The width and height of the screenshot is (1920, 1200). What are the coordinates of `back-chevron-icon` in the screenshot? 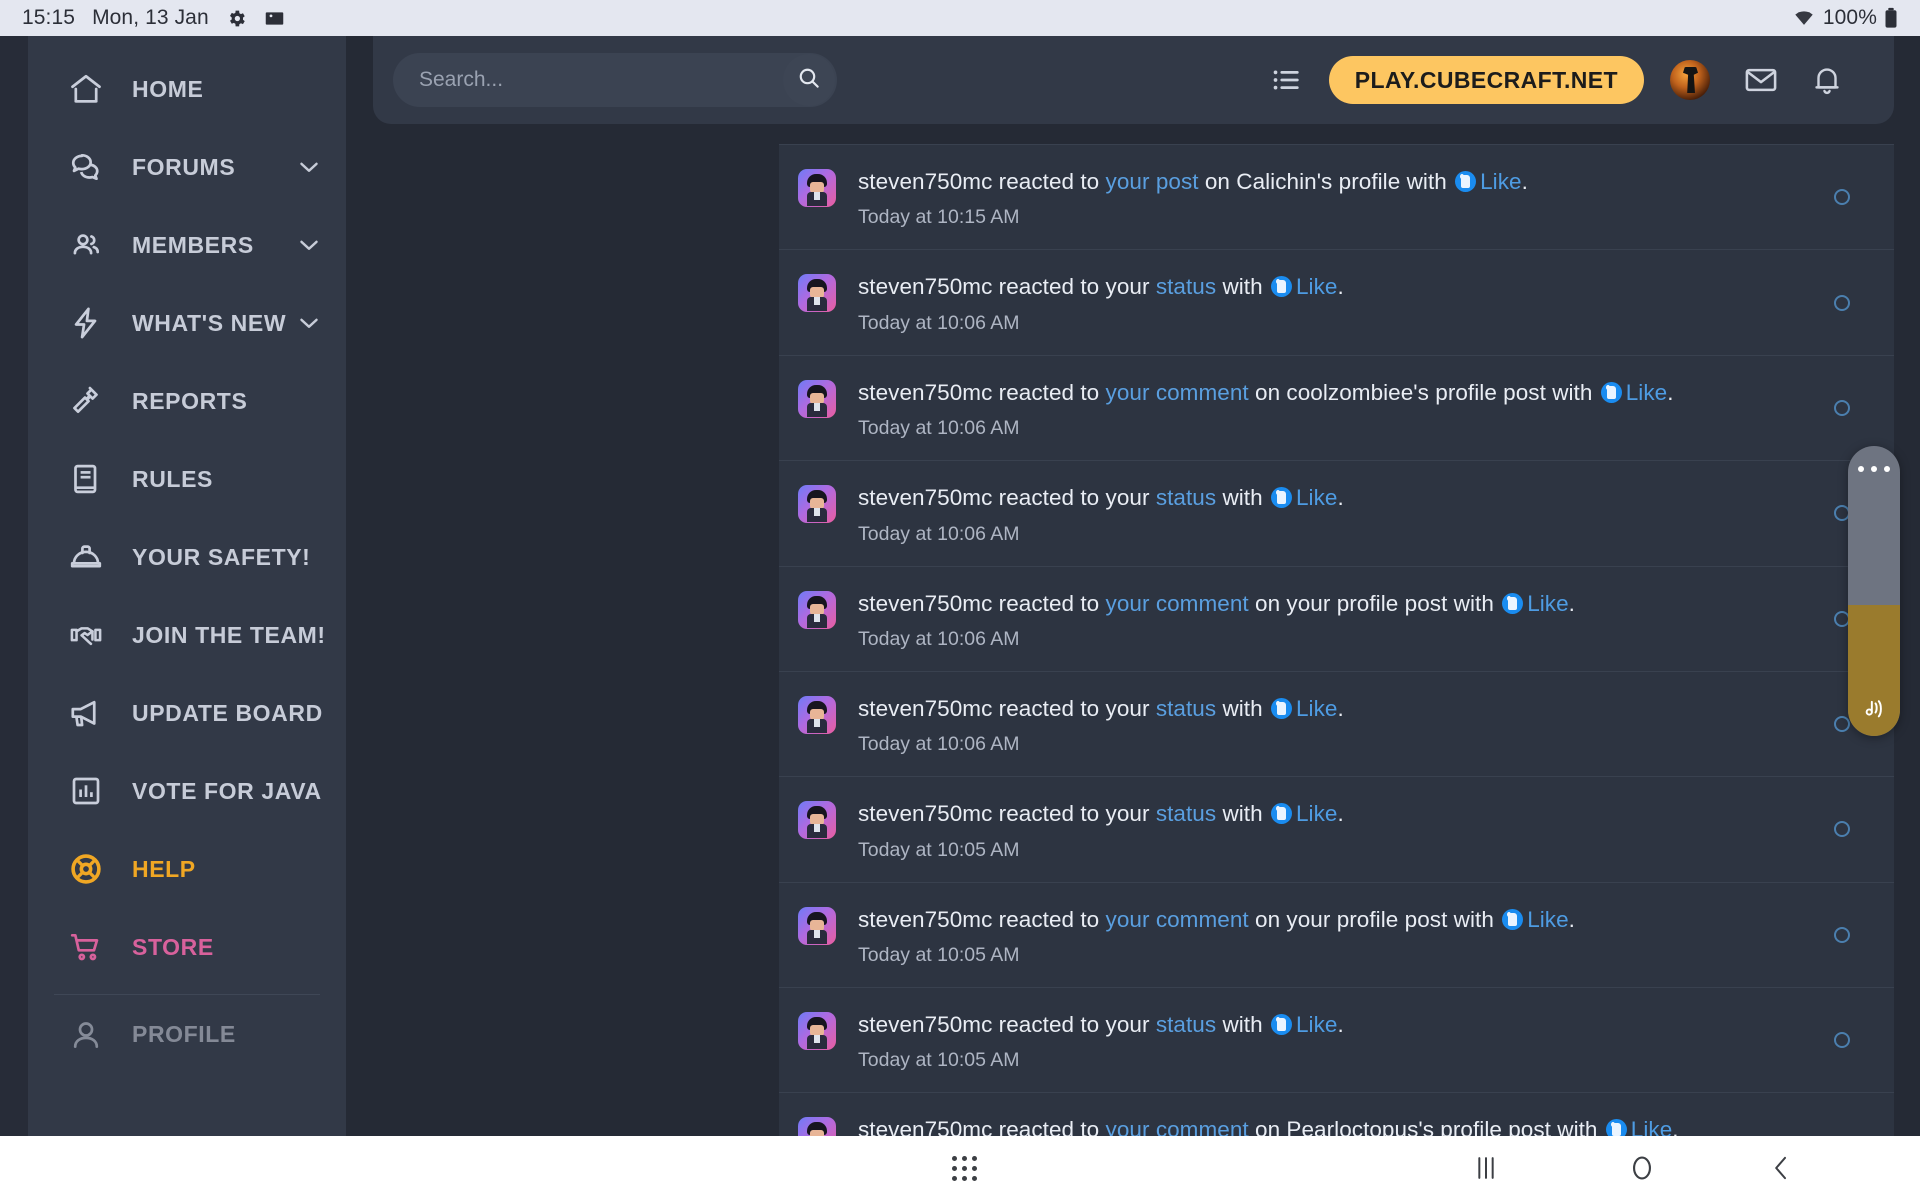 It's located at (1781, 1168).